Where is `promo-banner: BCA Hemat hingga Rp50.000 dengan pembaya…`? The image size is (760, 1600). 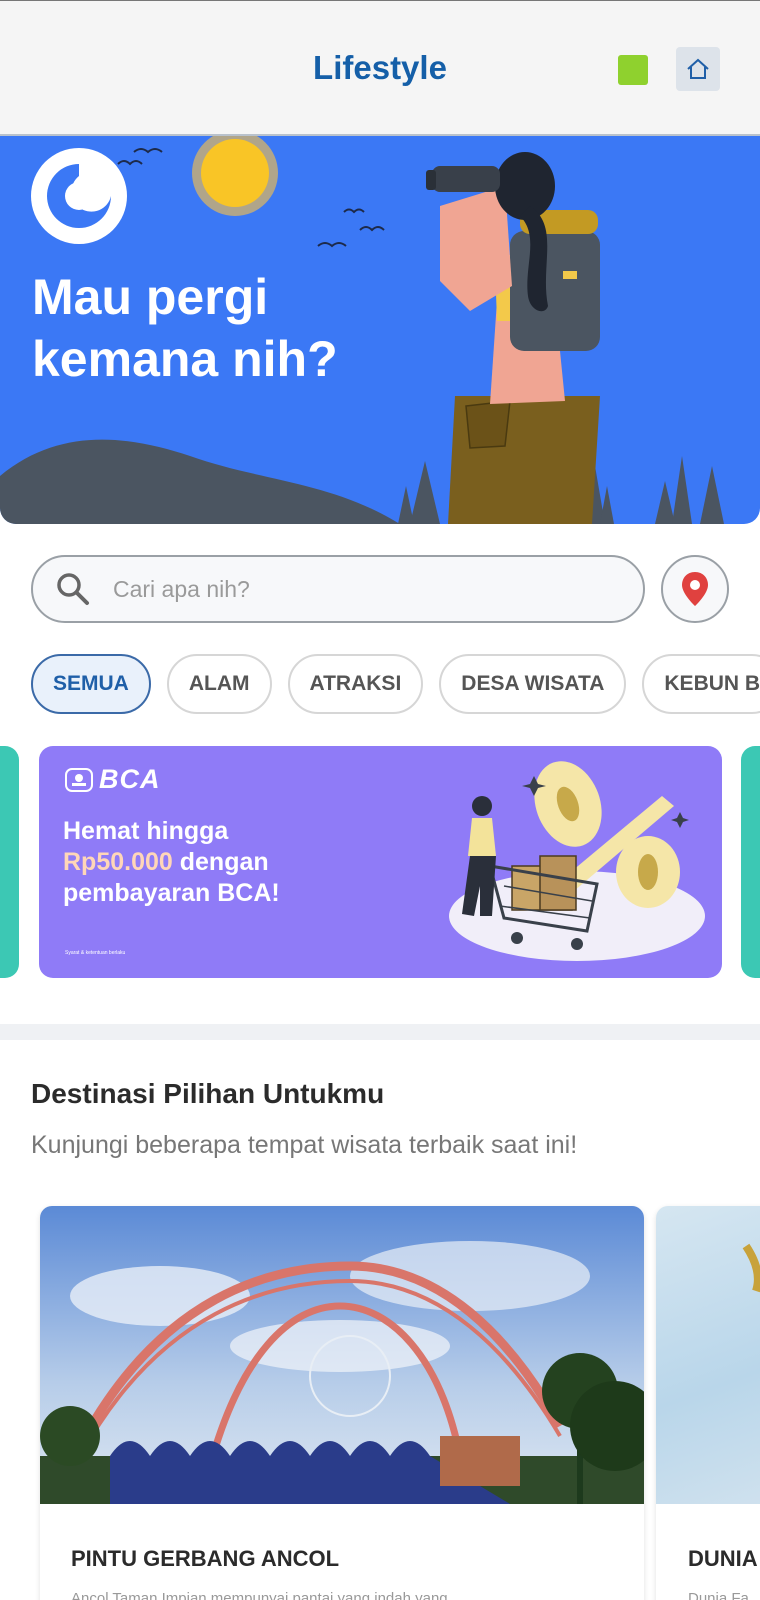
promo-banner: BCA Hemat hingga Rp50.000 dengan pembaya… is located at coordinates (380, 862).